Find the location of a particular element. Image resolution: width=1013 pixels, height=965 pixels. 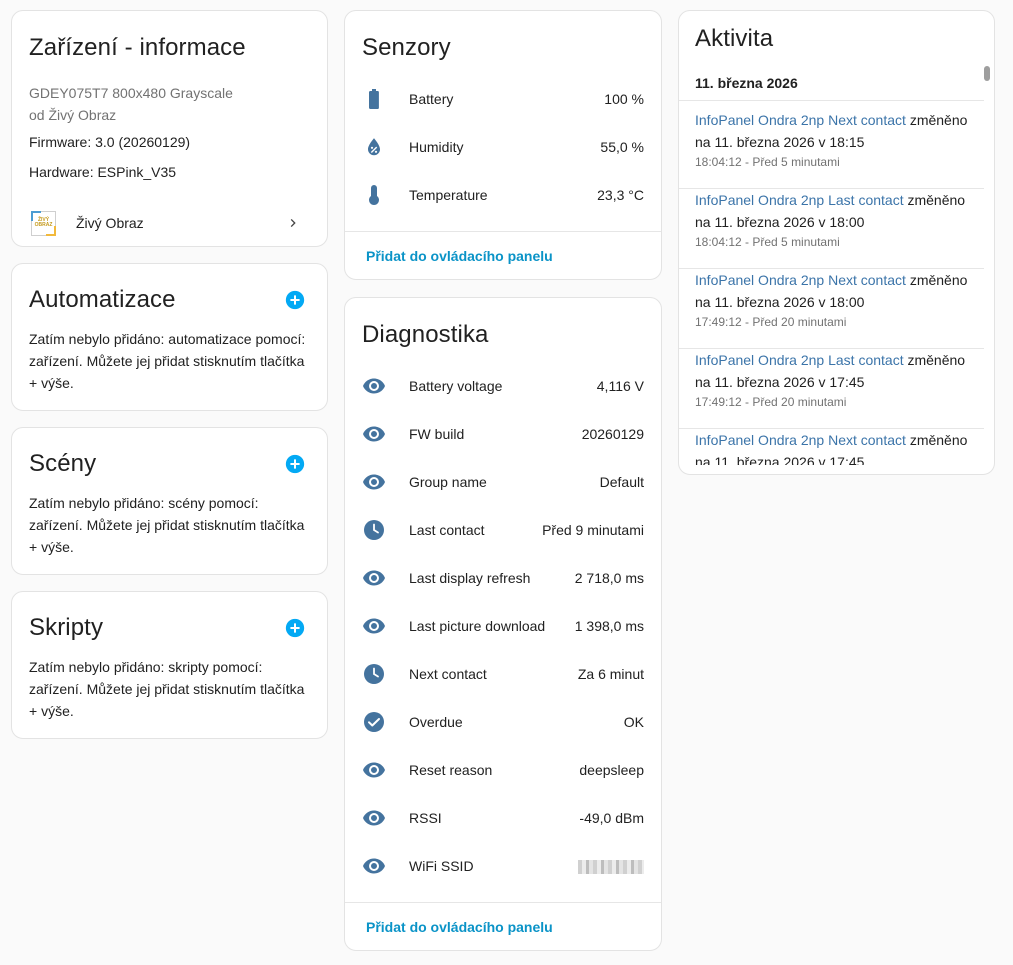

diagnostic-row: Last picture download 1 398,0 ms is located at coordinates (503, 626).